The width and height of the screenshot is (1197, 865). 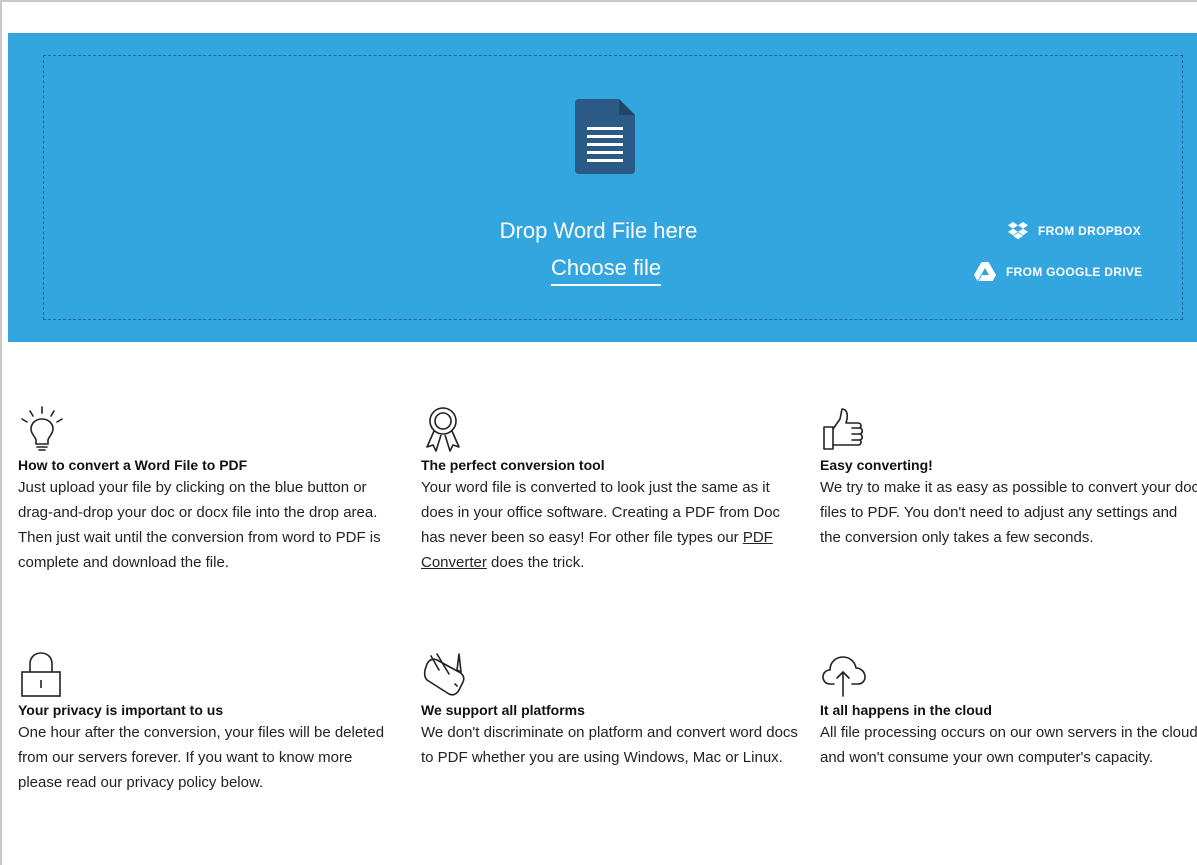 What do you see at coordinates (985, 271) in the screenshot?
I see `google-drive-icon` at bounding box center [985, 271].